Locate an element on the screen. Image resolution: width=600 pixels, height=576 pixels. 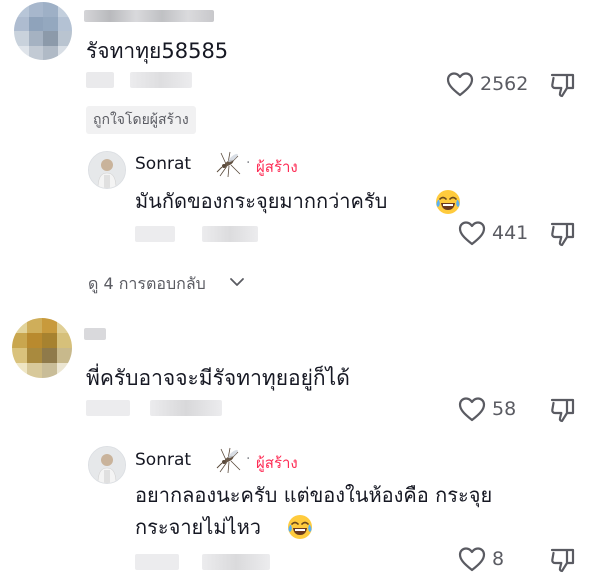
view-replies-label: ดู 4 การตอบกลับ is located at coordinates (147, 283).